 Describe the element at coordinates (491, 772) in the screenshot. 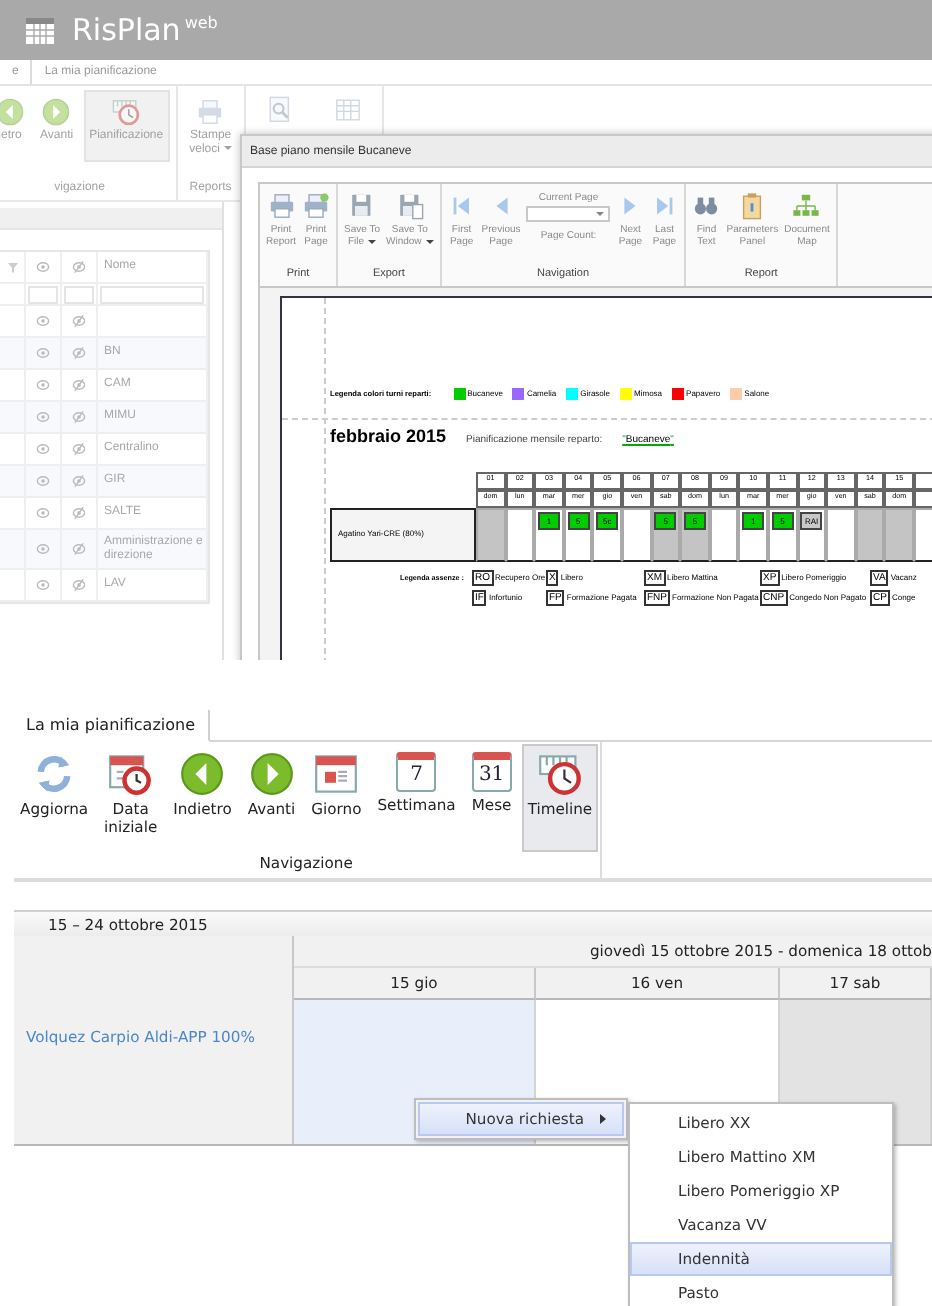

I see `calendar-icon: 31` at that location.